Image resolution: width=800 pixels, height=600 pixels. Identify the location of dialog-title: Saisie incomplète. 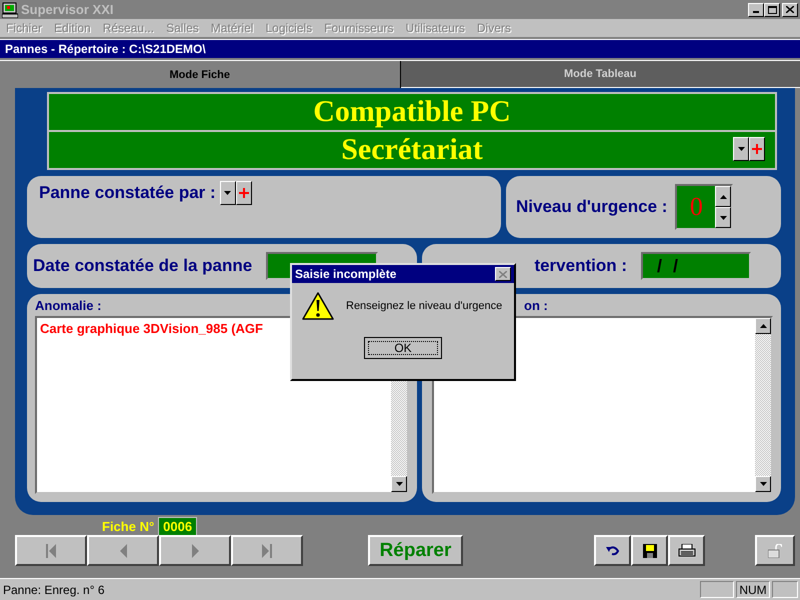
(345, 274).